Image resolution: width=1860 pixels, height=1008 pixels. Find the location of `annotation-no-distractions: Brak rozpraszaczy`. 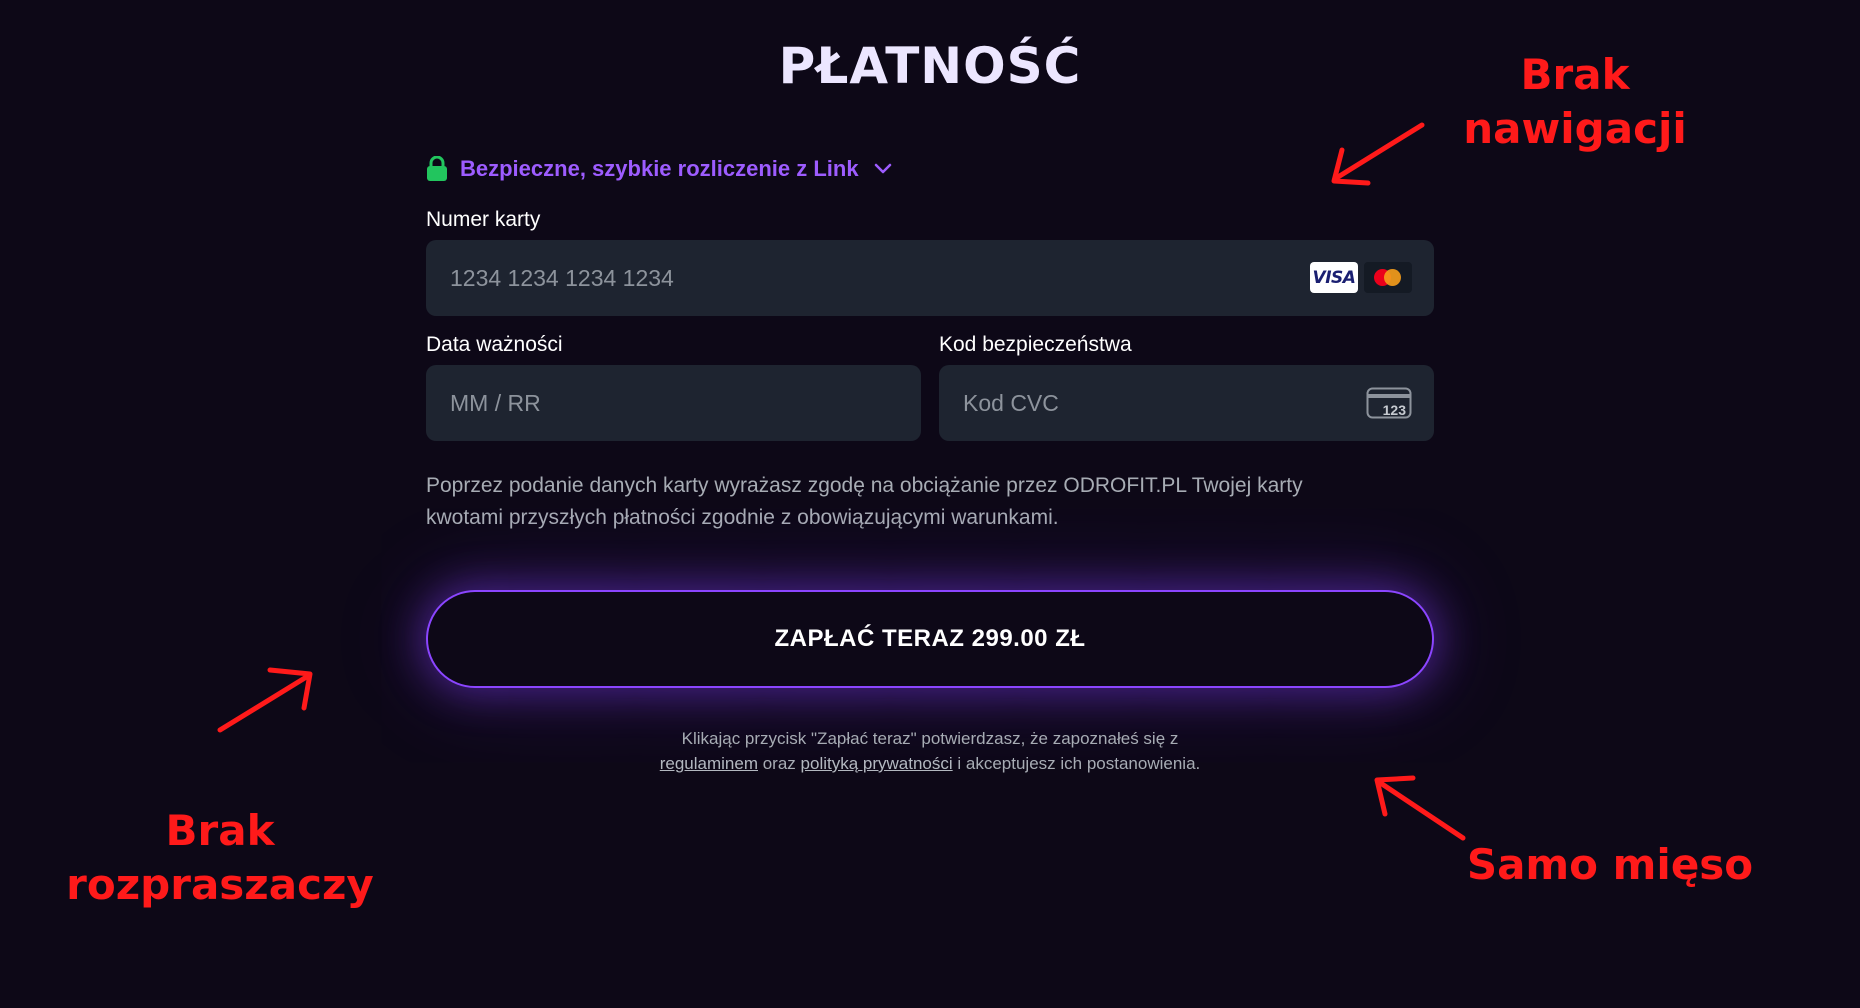

annotation-no-distractions: Brak rozpraszaczy is located at coordinates (220, 858).